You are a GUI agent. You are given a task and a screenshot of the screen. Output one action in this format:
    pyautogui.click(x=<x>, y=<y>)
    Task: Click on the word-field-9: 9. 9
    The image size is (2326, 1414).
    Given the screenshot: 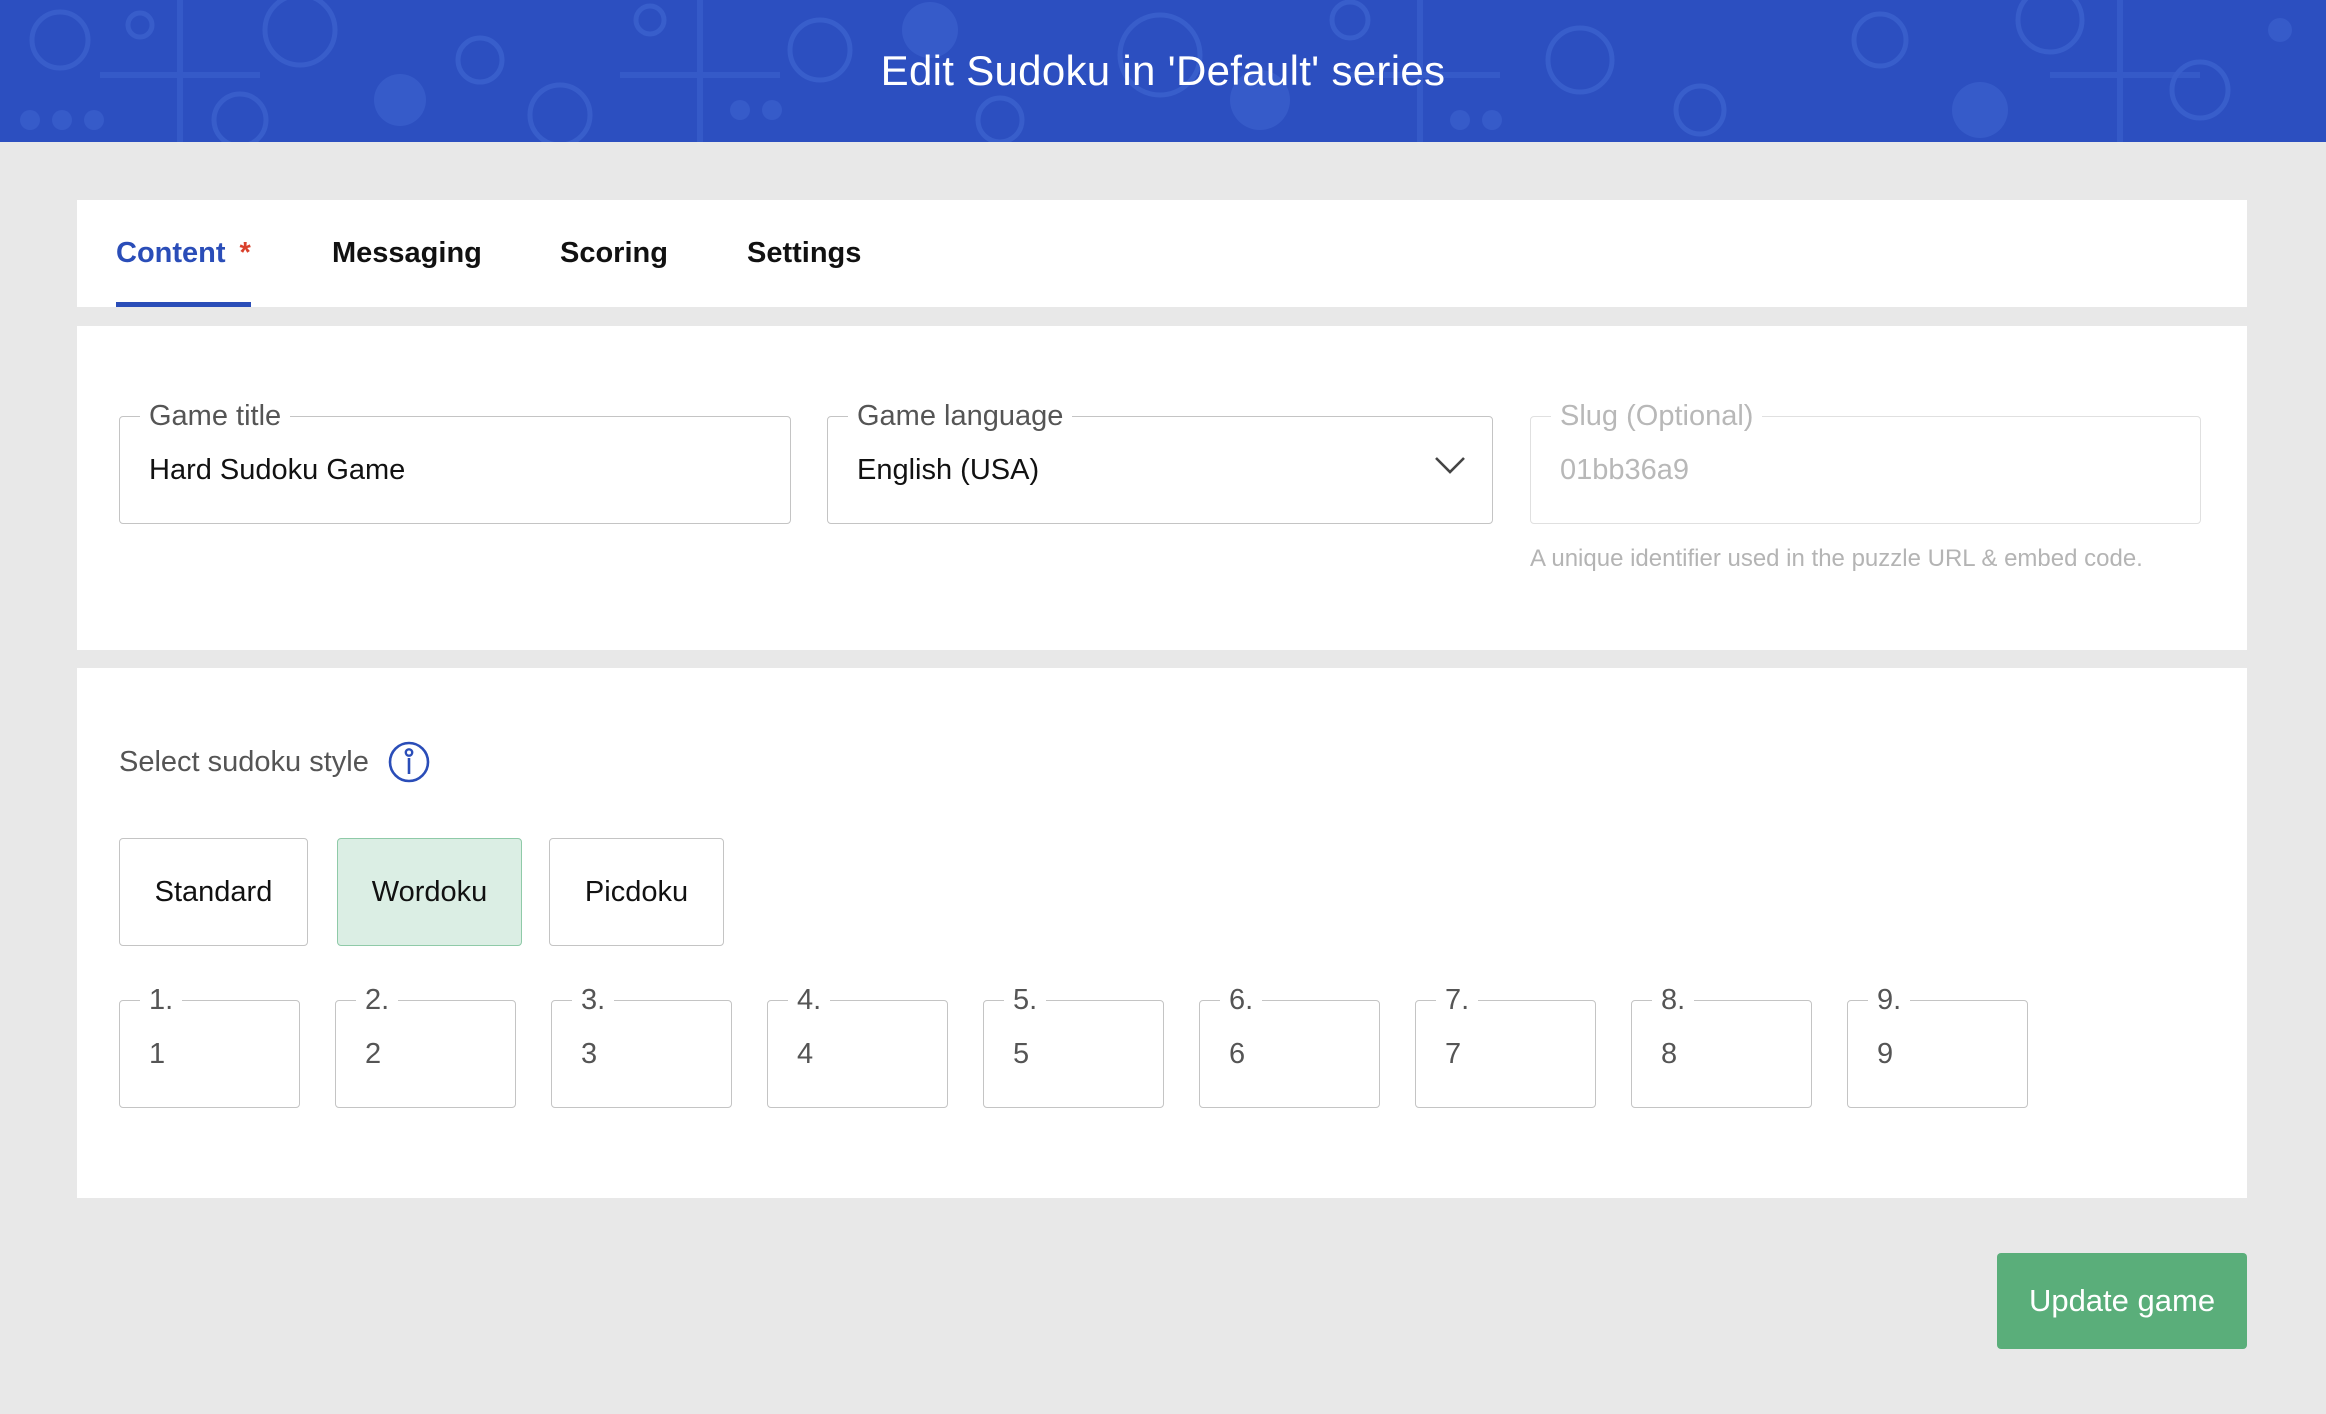 What is the action you would take?
    pyautogui.click(x=1937, y=1044)
    